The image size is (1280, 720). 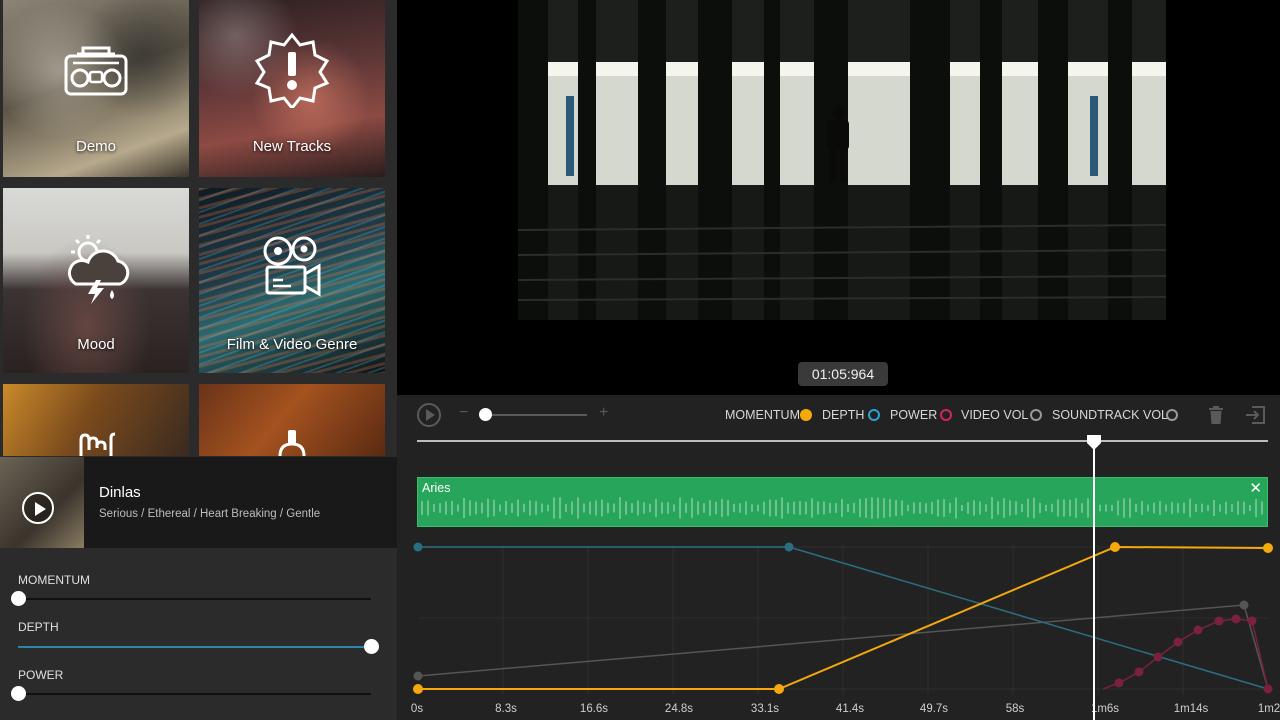 What do you see at coordinates (38, 508) in the screenshot?
I see `play-button` at bounding box center [38, 508].